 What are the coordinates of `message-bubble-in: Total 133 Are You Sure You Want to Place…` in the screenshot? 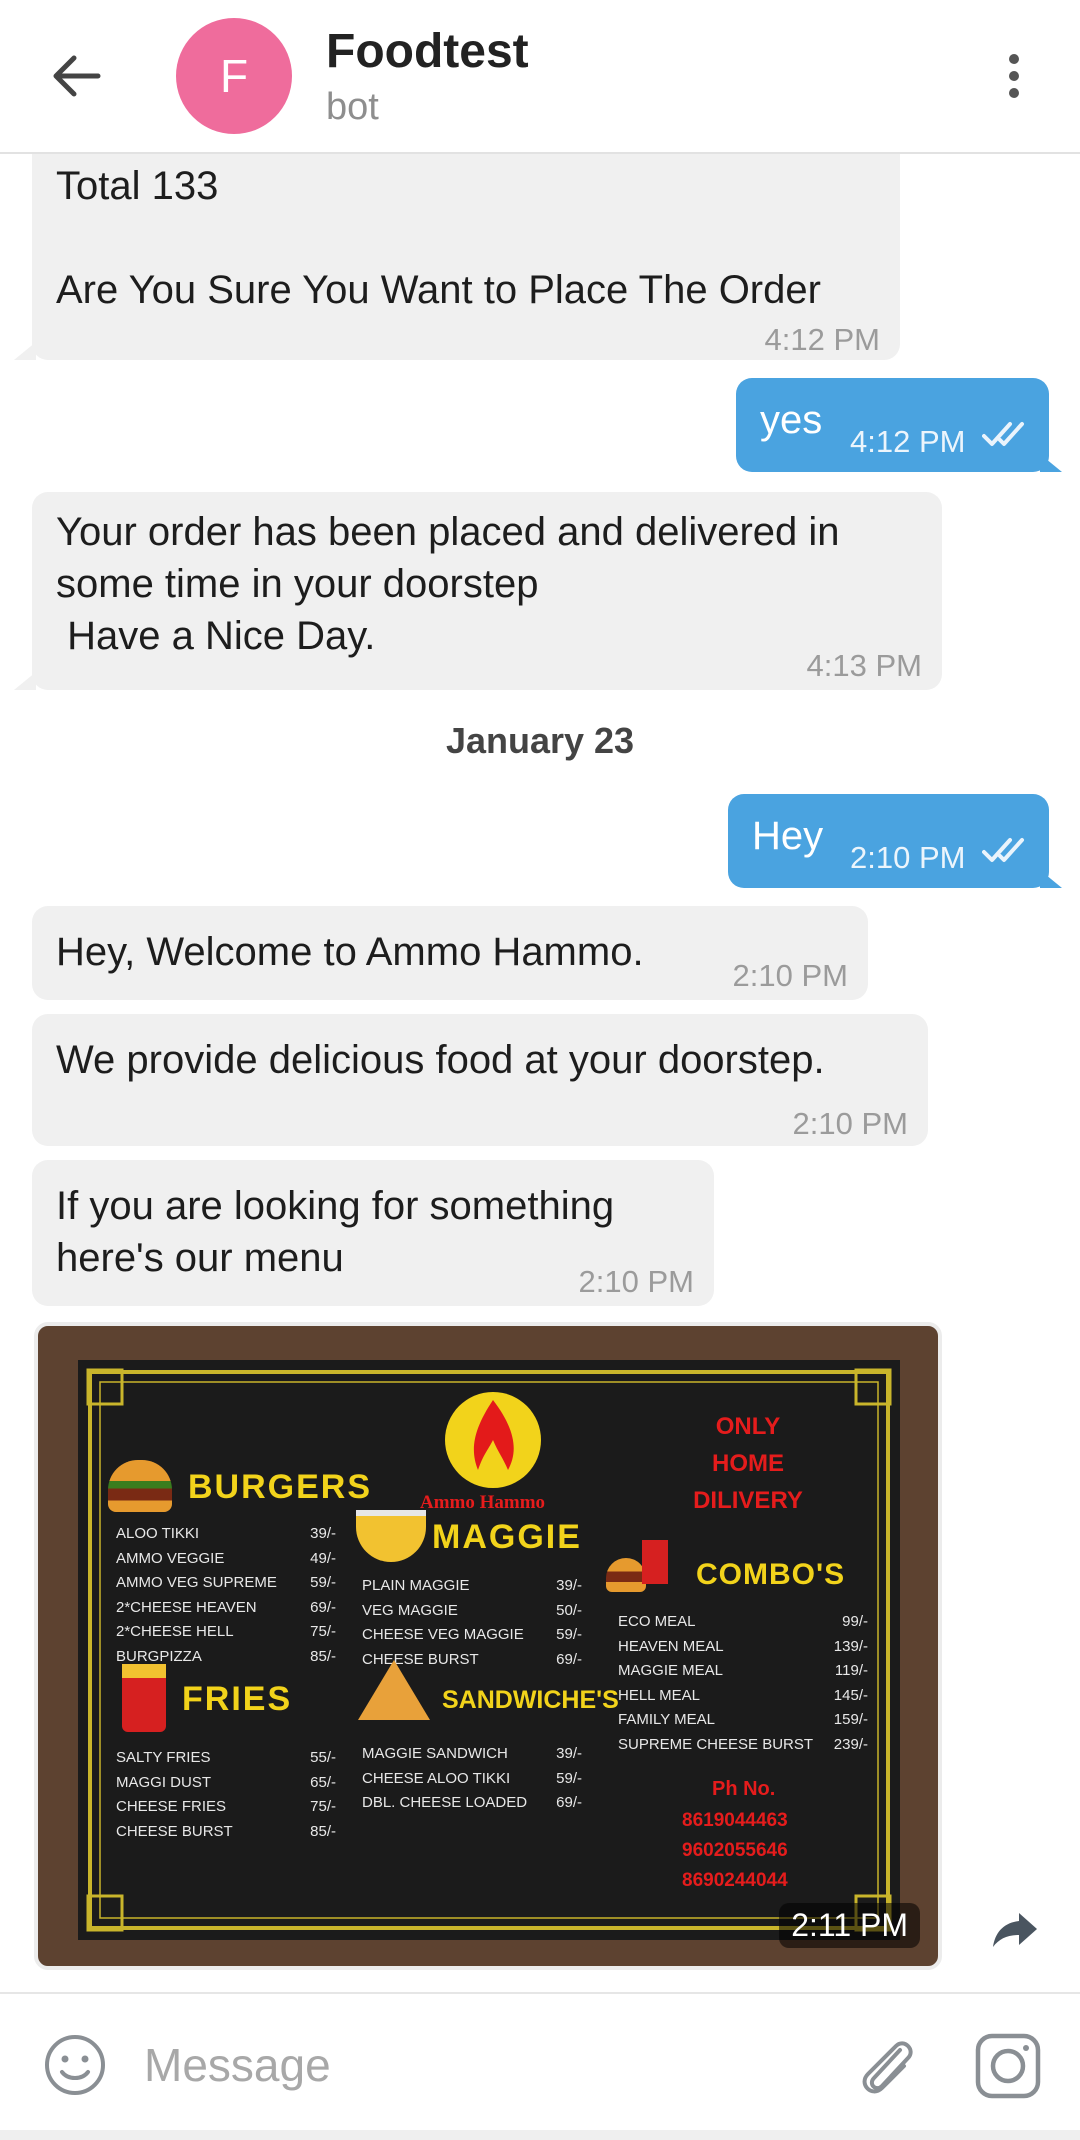 It's located at (466, 256).